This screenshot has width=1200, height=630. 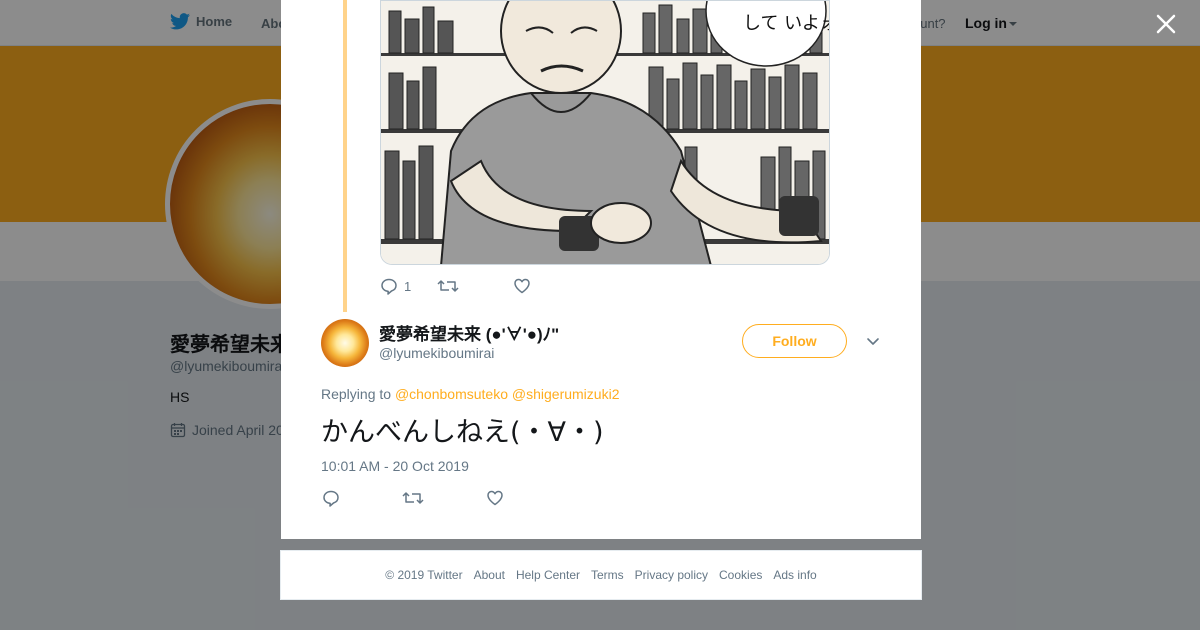 What do you see at coordinates (469, 332) in the screenshot?
I see `tweet-author-name: 愛夢希望未来 (●'∀'●)ﾉ"` at bounding box center [469, 332].